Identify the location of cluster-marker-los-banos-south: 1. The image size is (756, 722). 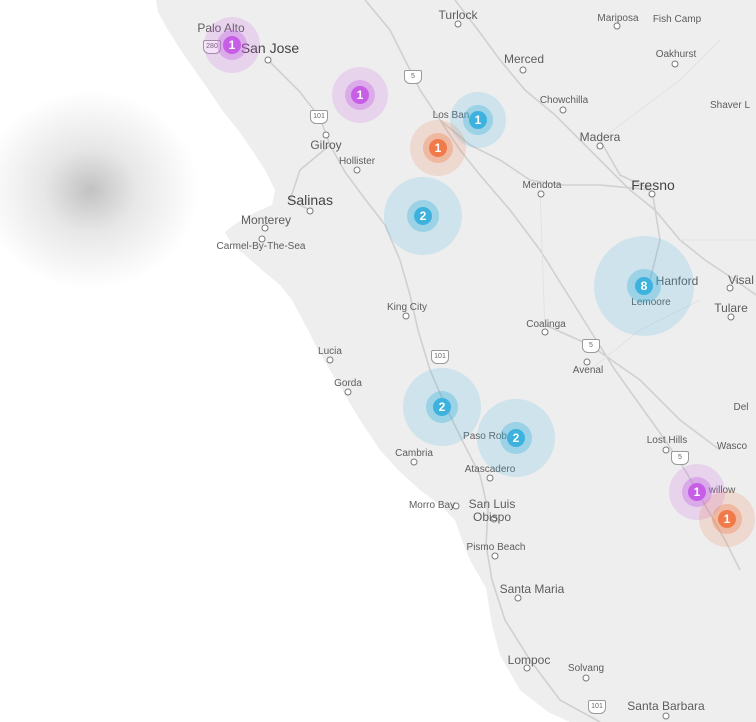
(438, 148).